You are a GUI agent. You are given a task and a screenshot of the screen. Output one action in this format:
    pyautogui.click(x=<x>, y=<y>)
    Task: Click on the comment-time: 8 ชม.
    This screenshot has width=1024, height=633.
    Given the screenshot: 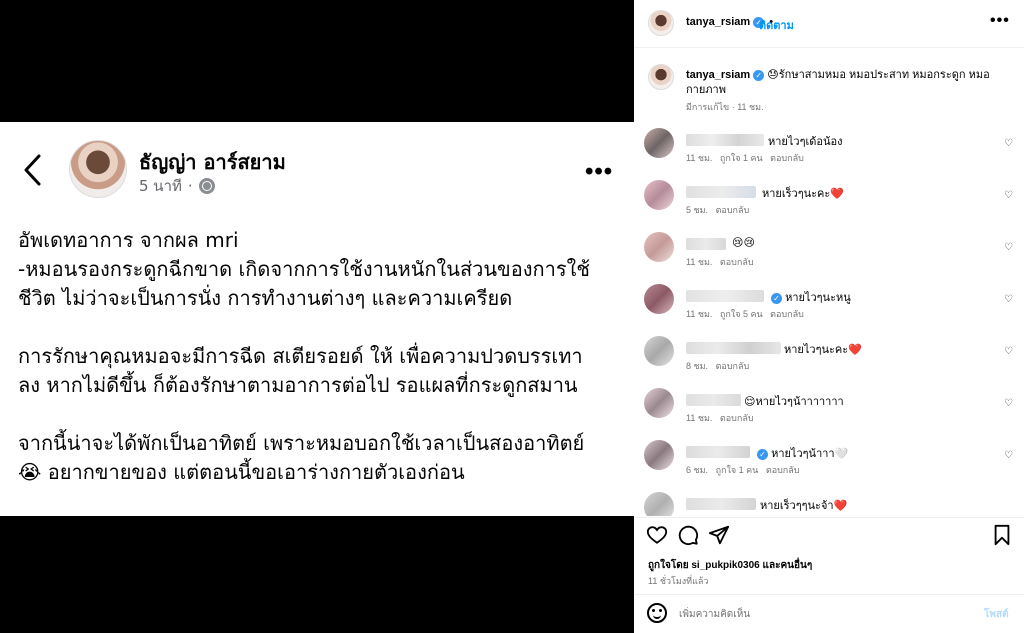 What is the action you would take?
    pyautogui.click(x=697, y=366)
    